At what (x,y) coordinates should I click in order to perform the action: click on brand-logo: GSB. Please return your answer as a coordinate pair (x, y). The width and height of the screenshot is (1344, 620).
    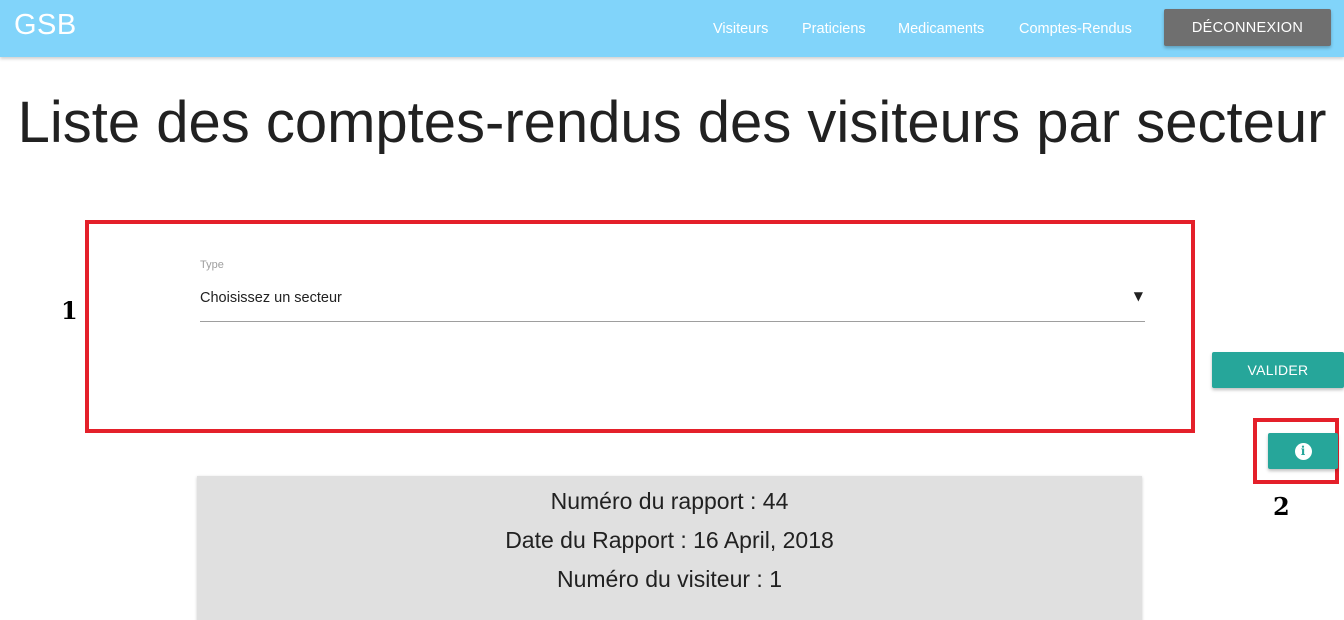
    Looking at the image, I should click on (45, 25).